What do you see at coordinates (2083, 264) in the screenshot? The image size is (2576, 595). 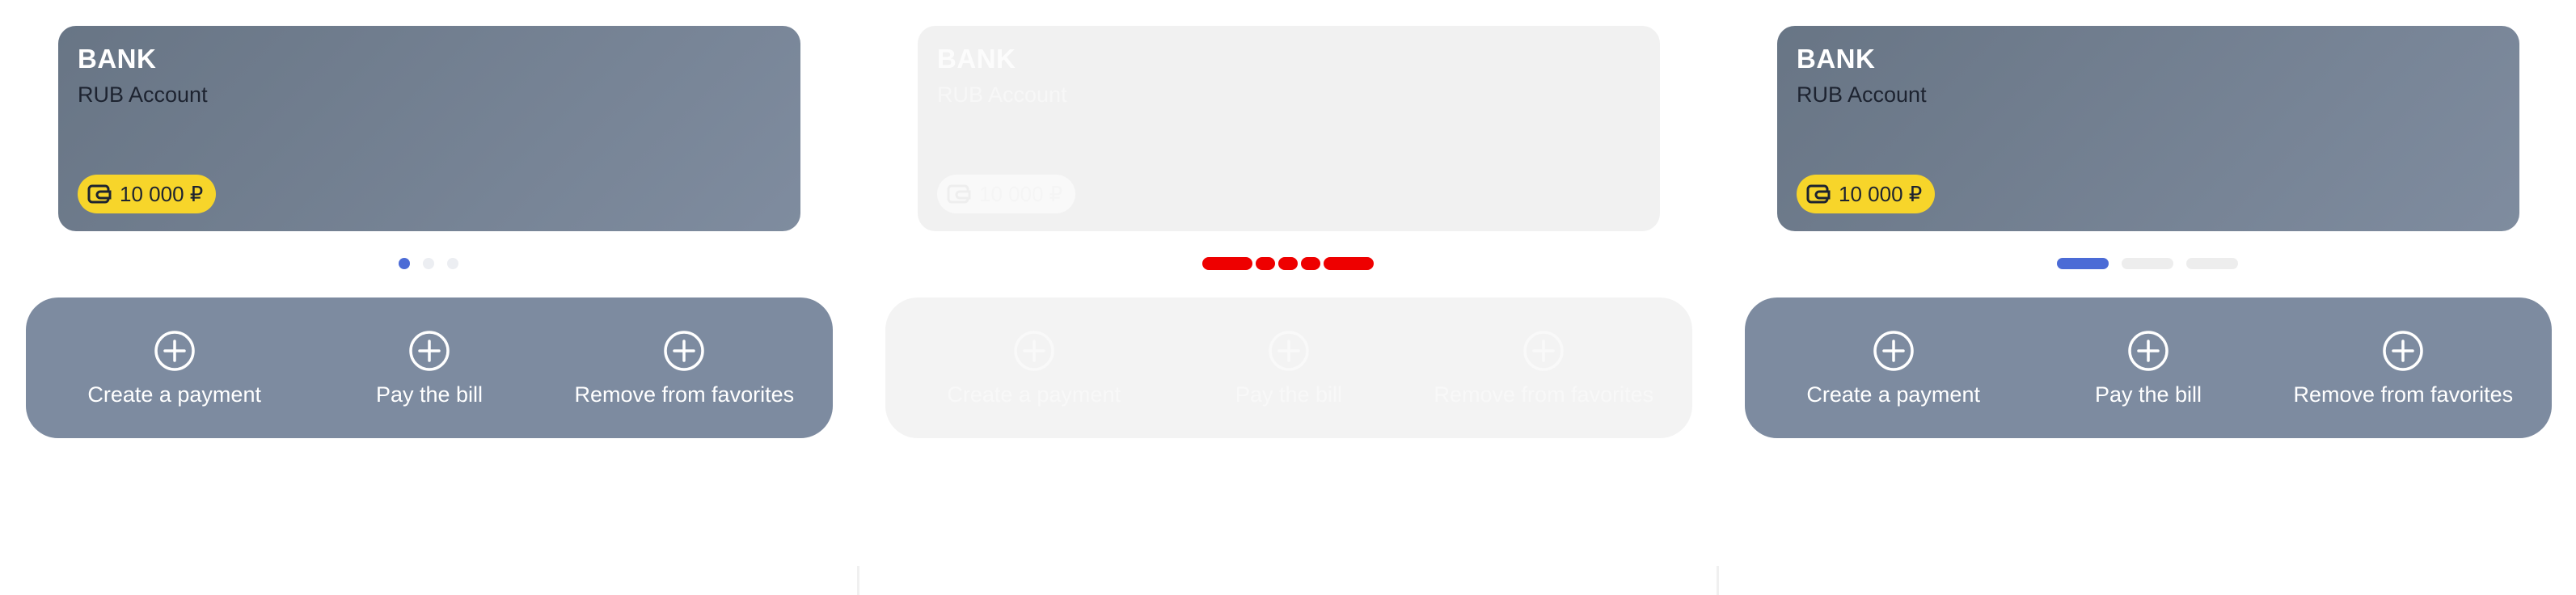 I see `pager-bar-active` at bounding box center [2083, 264].